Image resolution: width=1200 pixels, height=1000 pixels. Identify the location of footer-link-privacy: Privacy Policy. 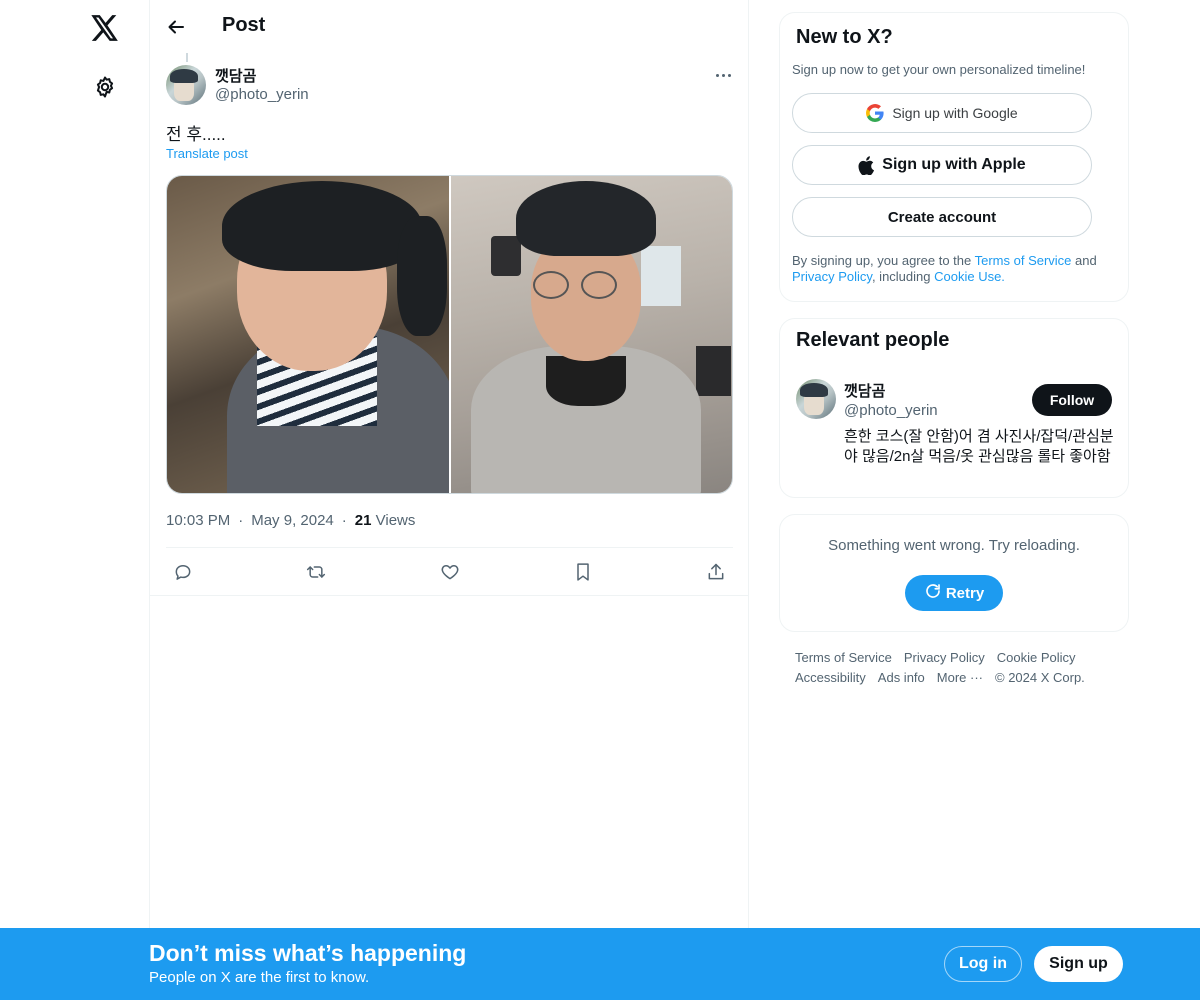
(944, 658).